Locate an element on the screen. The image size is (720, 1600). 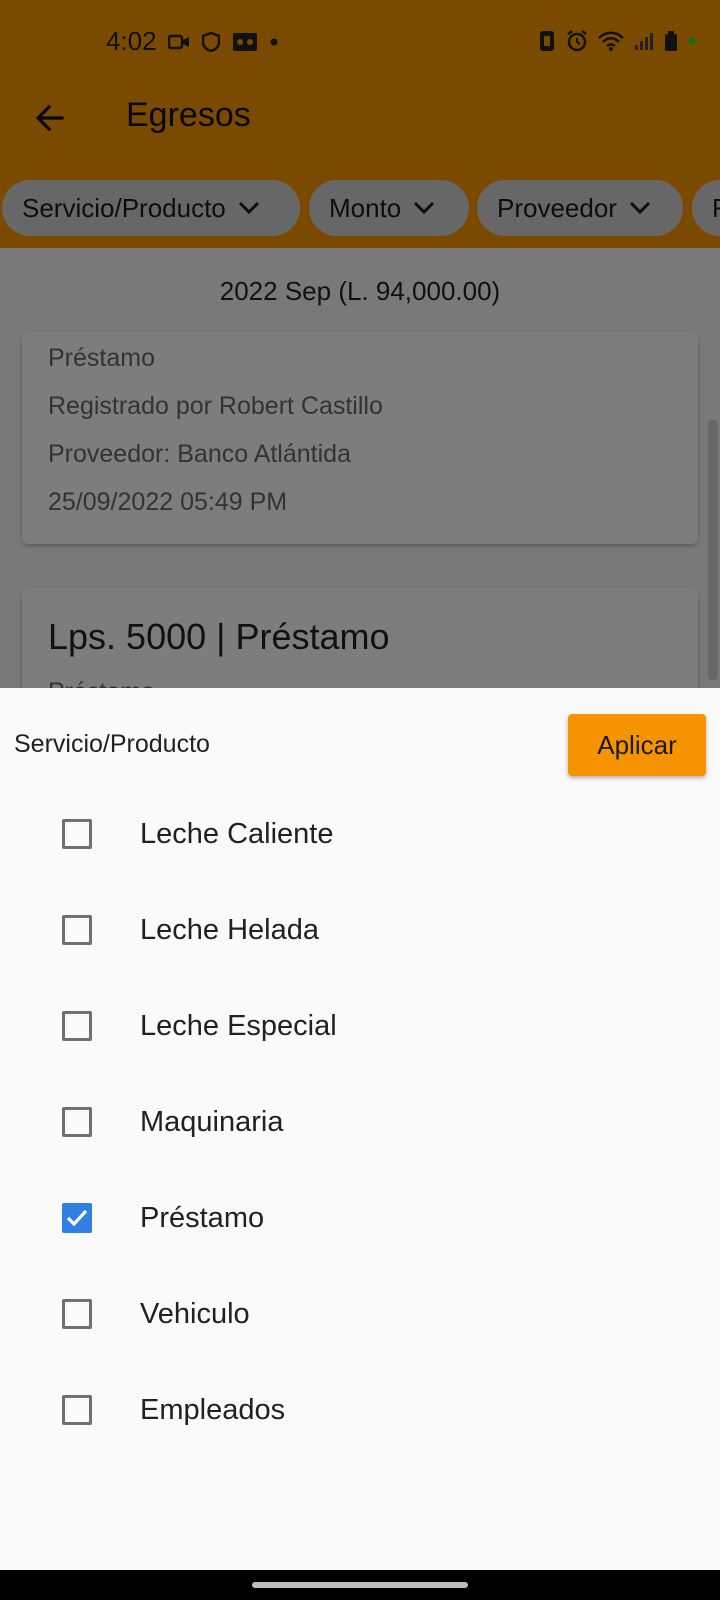
option-label: Maquinaria is located at coordinates (212, 1121).